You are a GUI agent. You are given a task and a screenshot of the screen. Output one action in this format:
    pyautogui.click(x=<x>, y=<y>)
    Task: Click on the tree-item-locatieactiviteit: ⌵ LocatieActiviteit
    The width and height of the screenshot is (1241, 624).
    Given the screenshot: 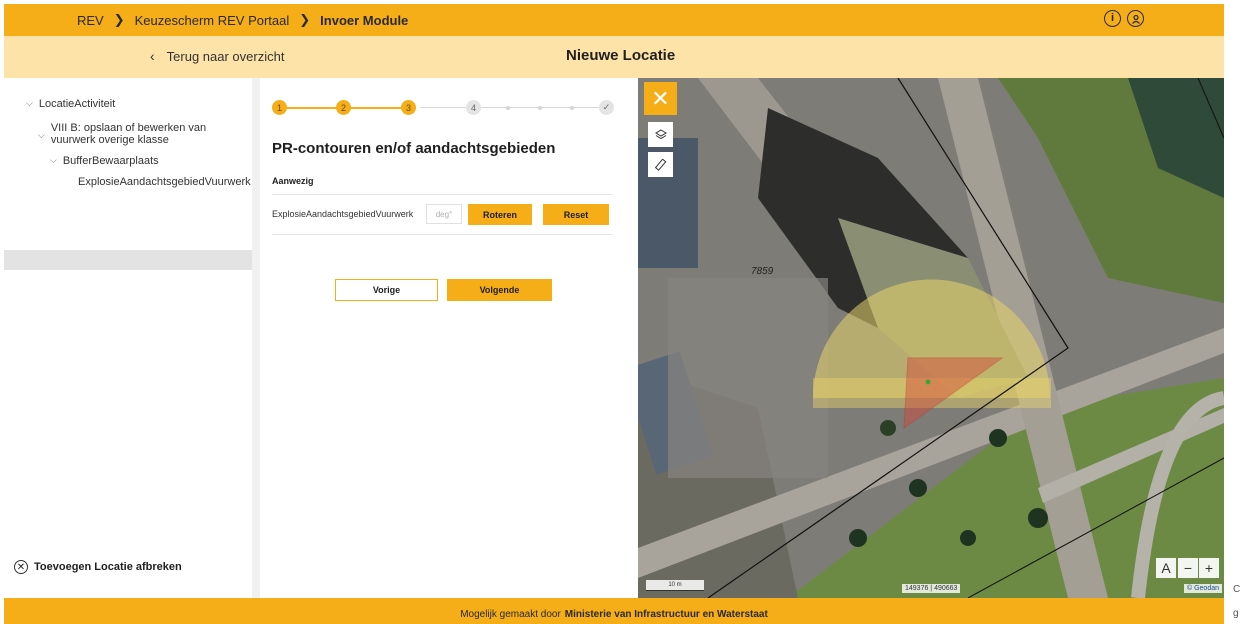 What is the action you would take?
    pyautogui.click(x=70, y=104)
    